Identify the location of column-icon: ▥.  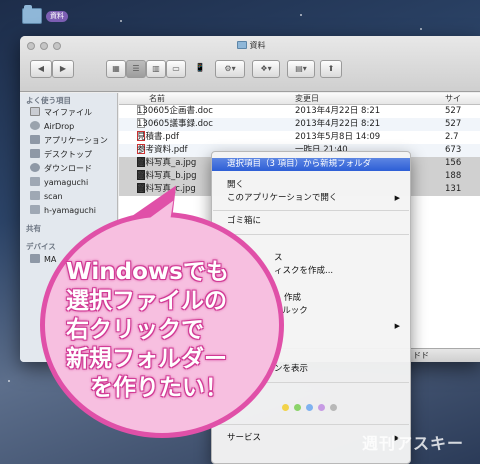
(156, 68).